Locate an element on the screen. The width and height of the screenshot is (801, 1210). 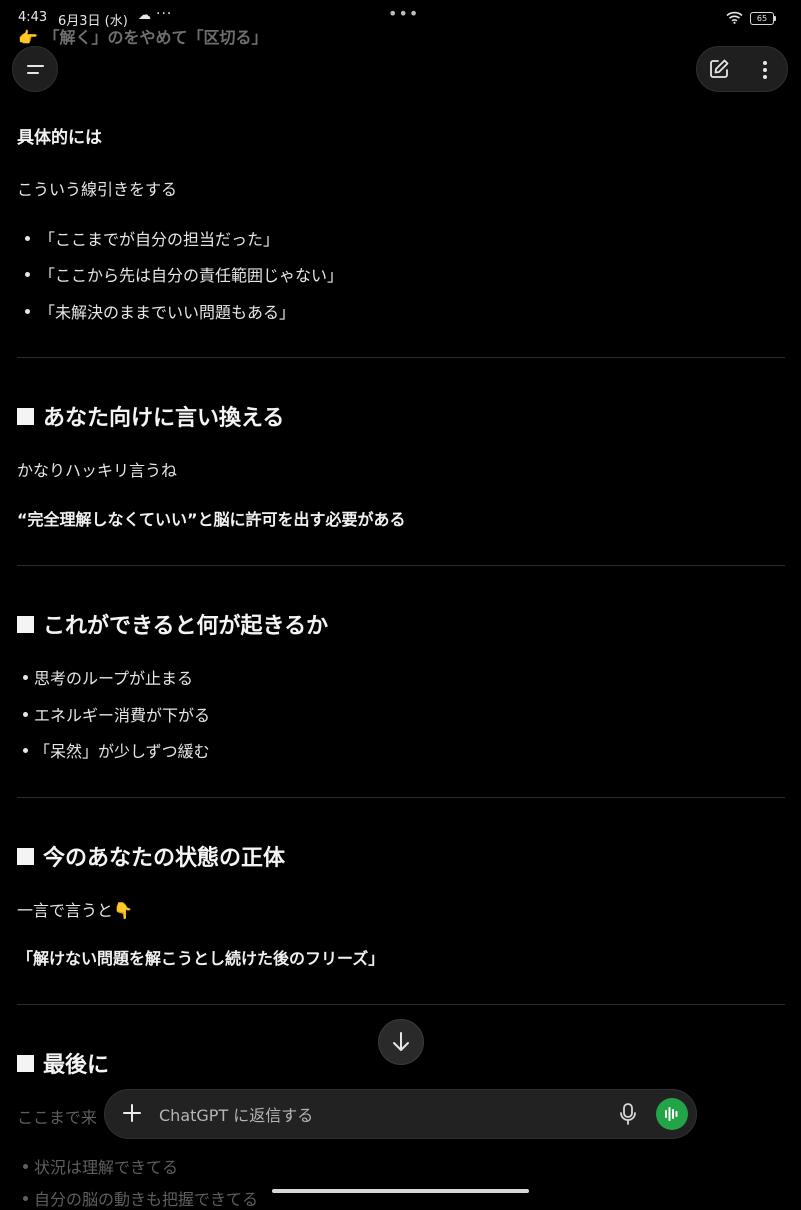
list-item: 「未解決のままでいい問題もある」 is located at coordinates (160, 311).